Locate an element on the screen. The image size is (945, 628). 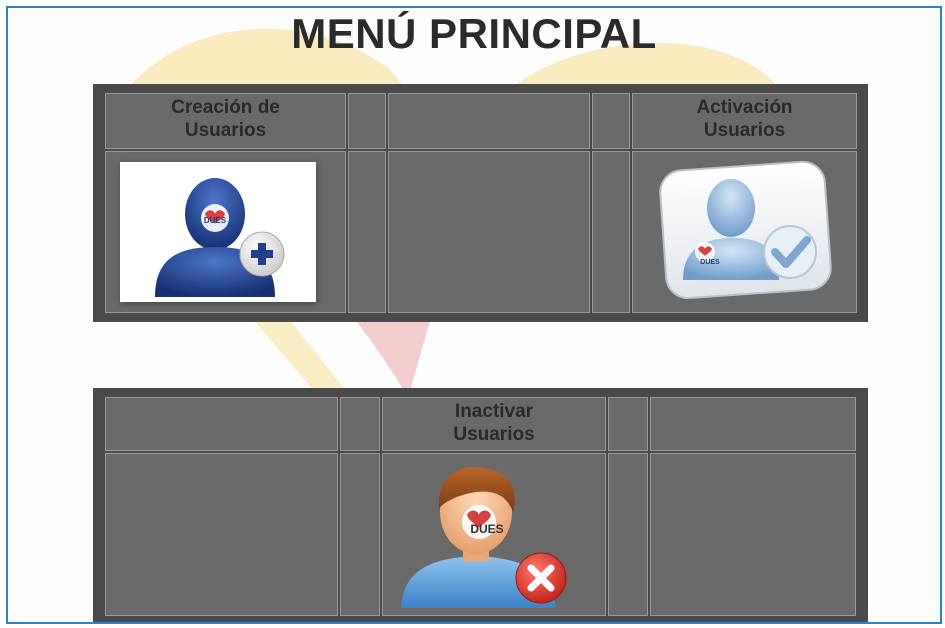
activate-users-header: Activación Usuarios is located at coordinates (744, 121).